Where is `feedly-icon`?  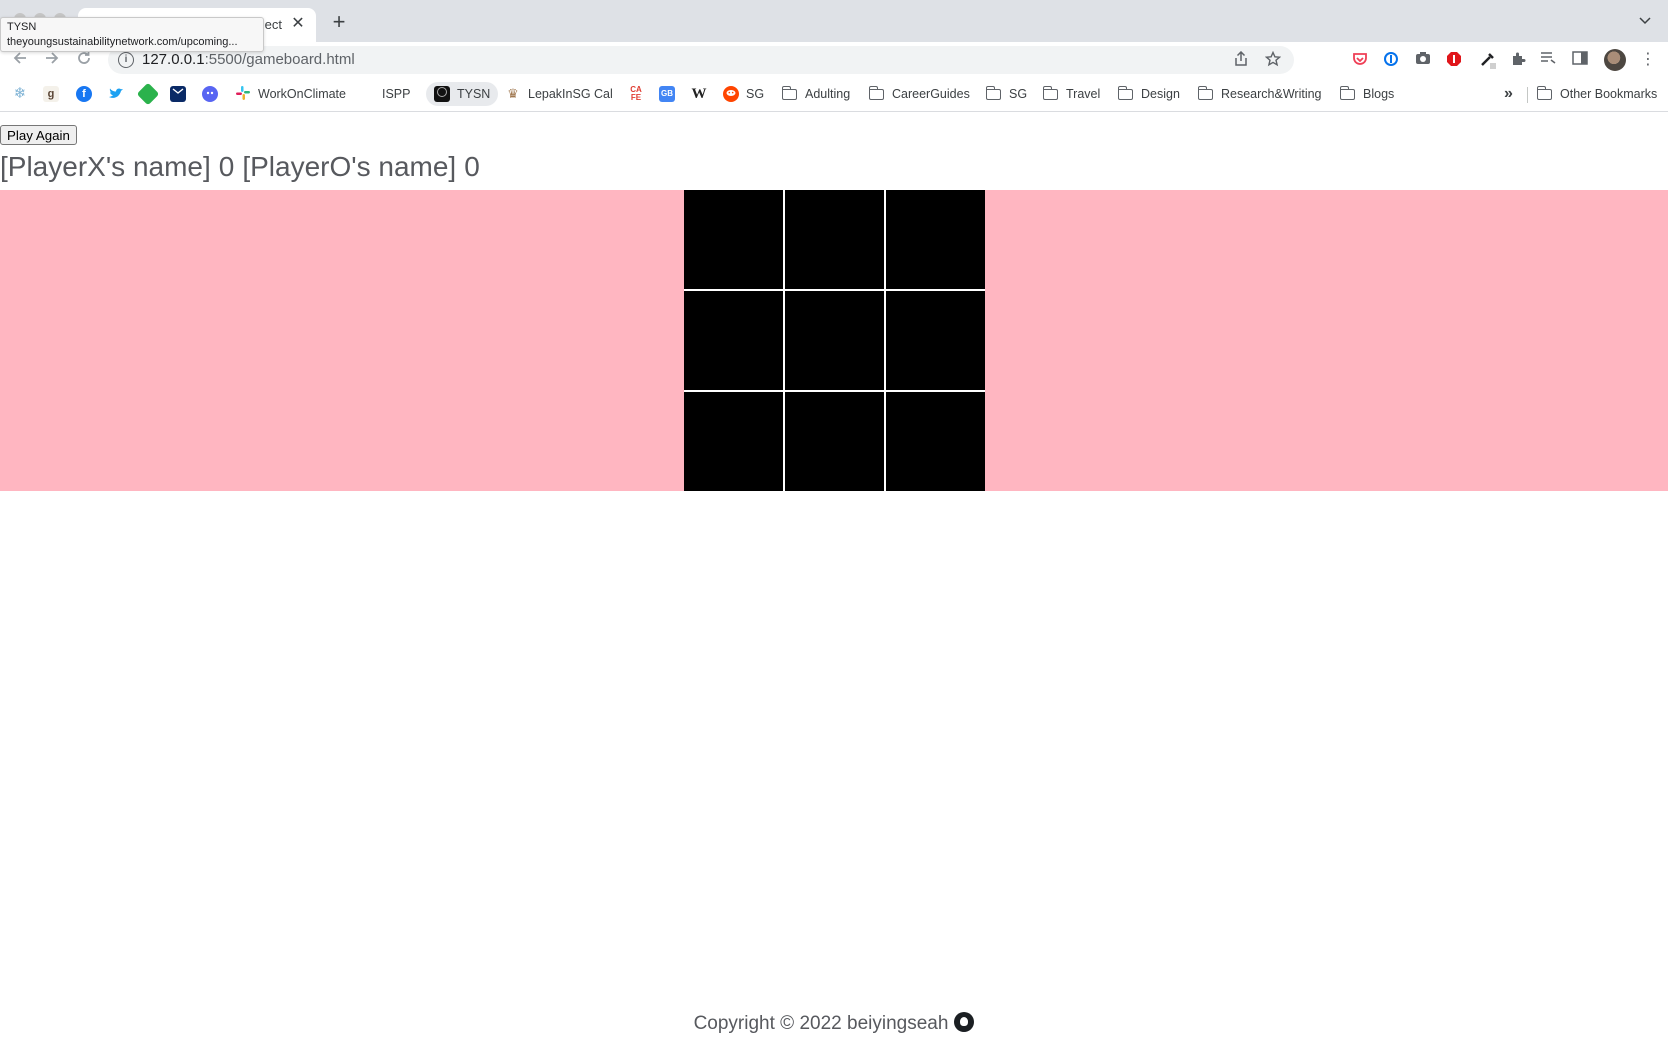 feedly-icon is located at coordinates (148, 94).